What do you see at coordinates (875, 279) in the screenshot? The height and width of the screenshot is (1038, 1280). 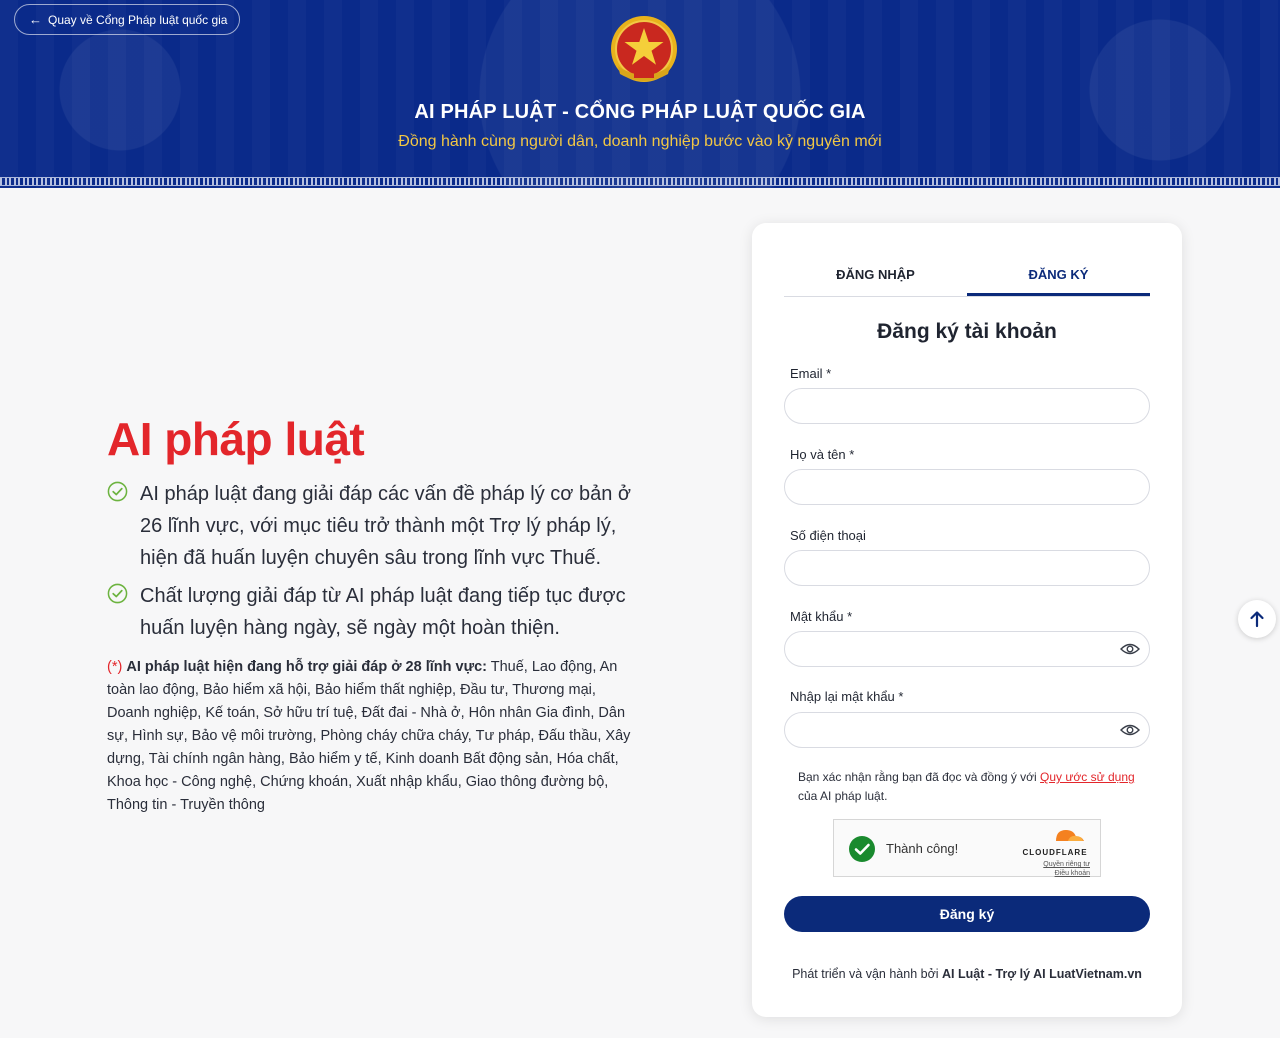 I see `tab-login: ĐĂNG NHẬP` at bounding box center [875, 279].